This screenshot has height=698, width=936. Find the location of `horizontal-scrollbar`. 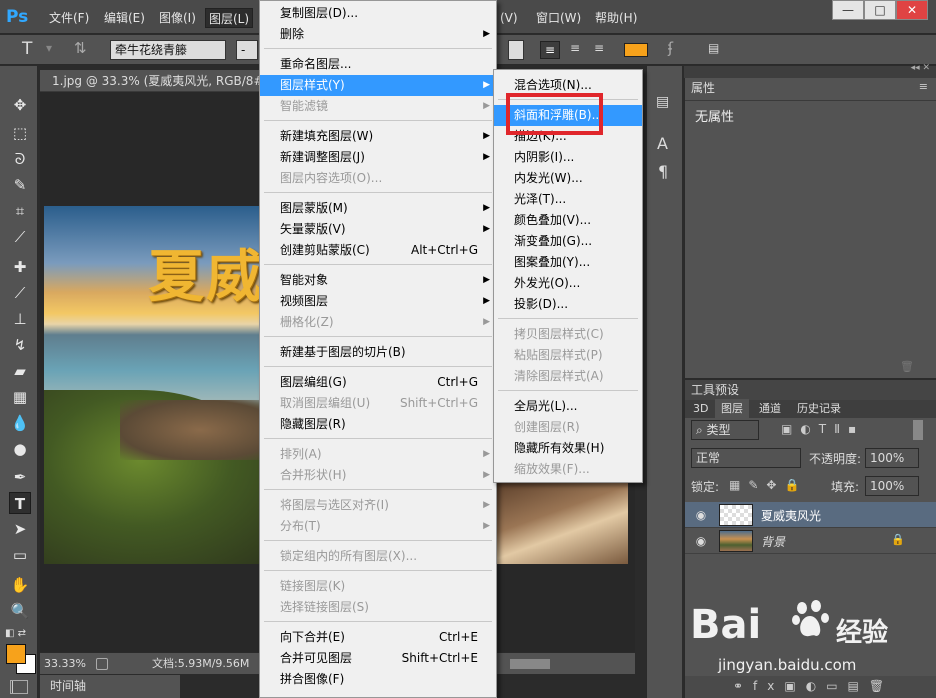

horizontal-scrollbar is located at coordinates (530, 664).